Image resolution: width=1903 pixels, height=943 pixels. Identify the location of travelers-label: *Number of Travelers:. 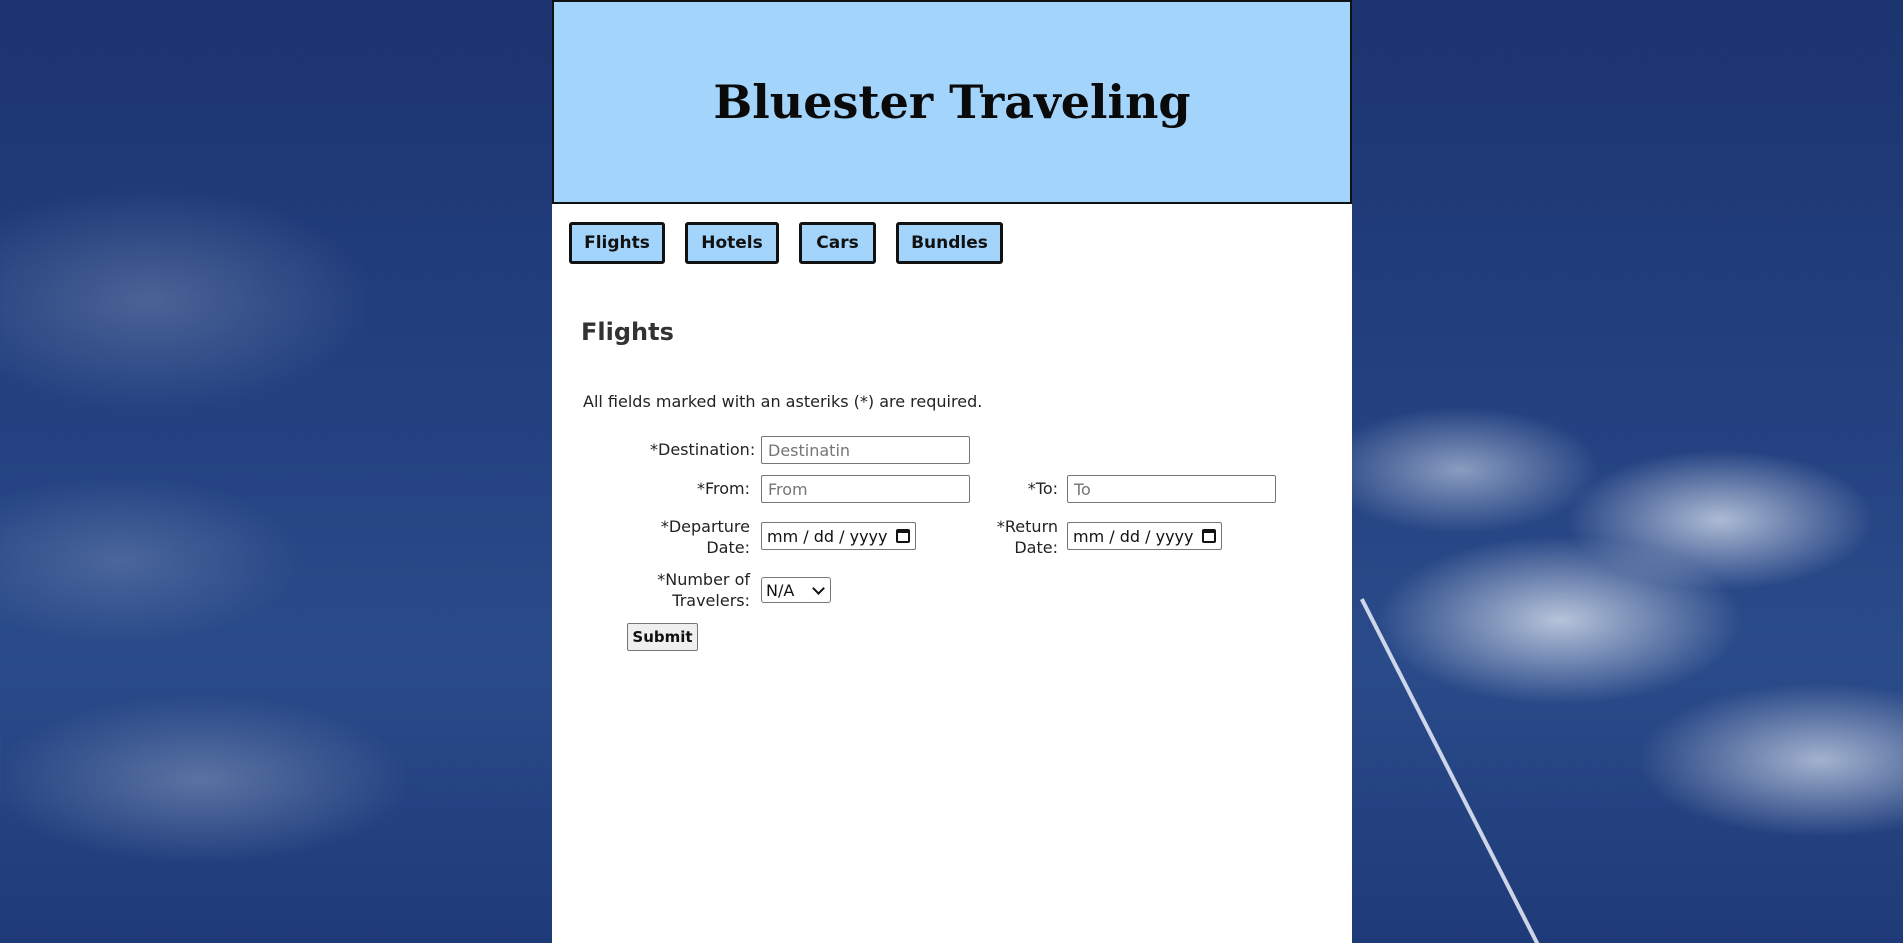
(690, 590).